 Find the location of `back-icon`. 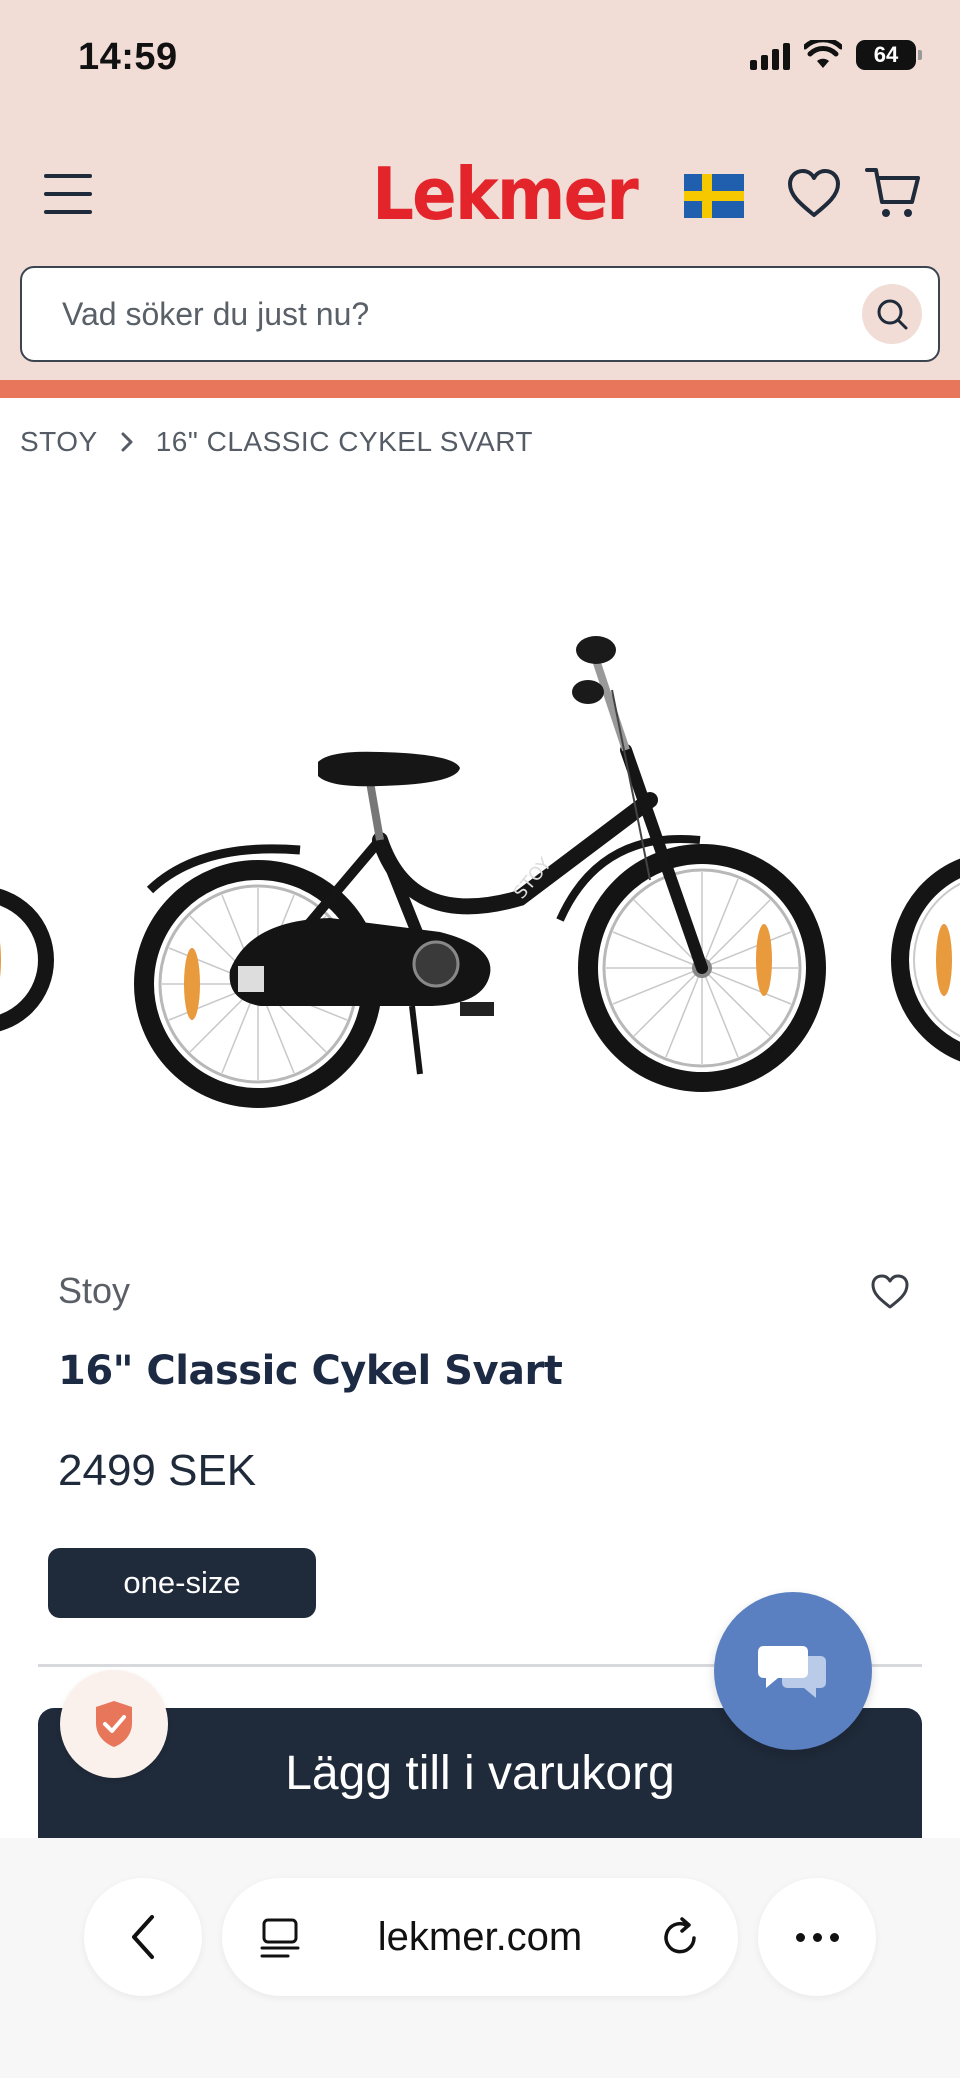

back-icon is located at coordinates (143, 1937).